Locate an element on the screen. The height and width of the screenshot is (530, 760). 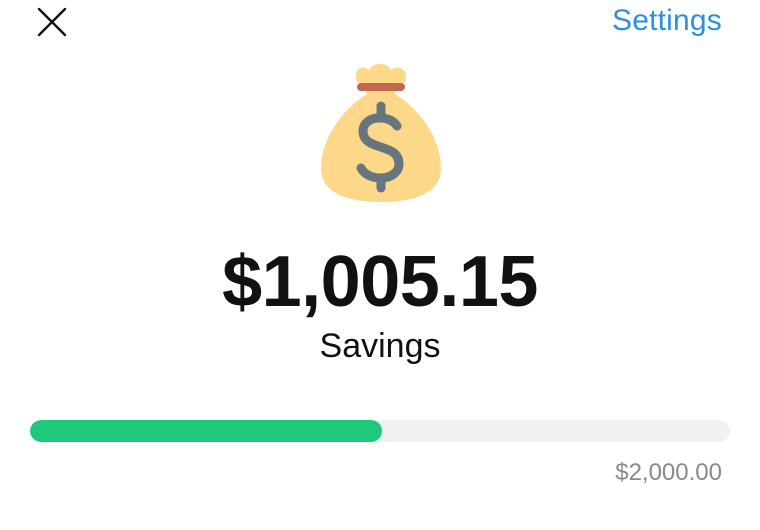
settings-button: Settings is located at coordinates (667, 21).